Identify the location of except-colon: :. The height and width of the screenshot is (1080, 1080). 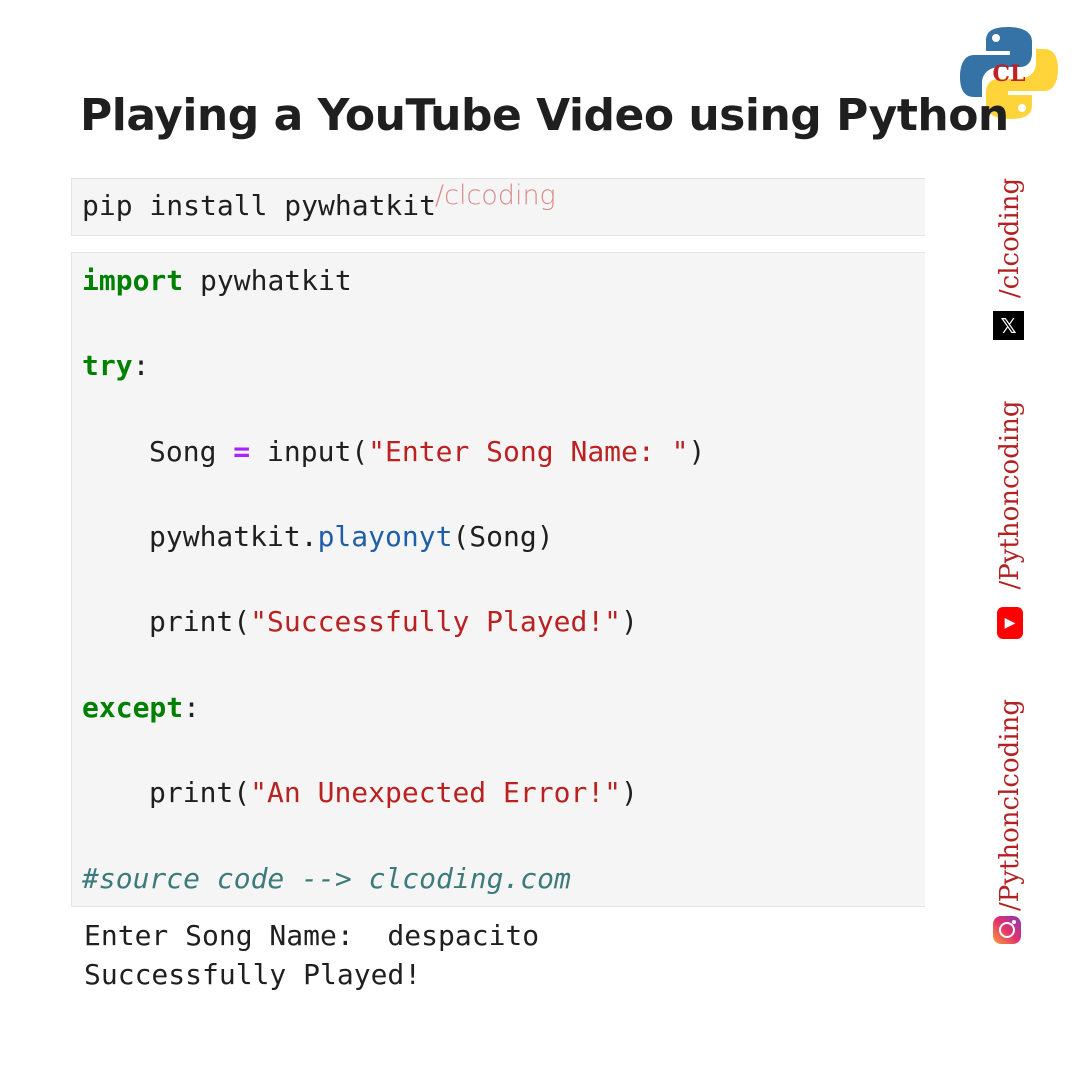
(192, 707).